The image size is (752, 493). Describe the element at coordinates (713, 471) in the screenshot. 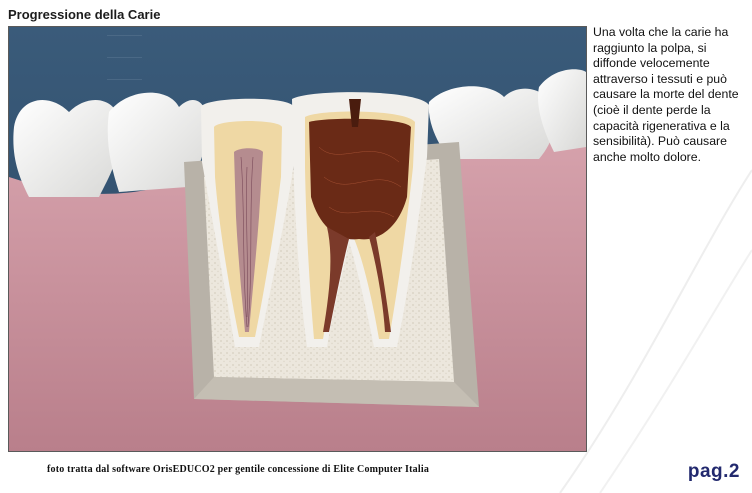

I see `page-number: pag.2` at that location.